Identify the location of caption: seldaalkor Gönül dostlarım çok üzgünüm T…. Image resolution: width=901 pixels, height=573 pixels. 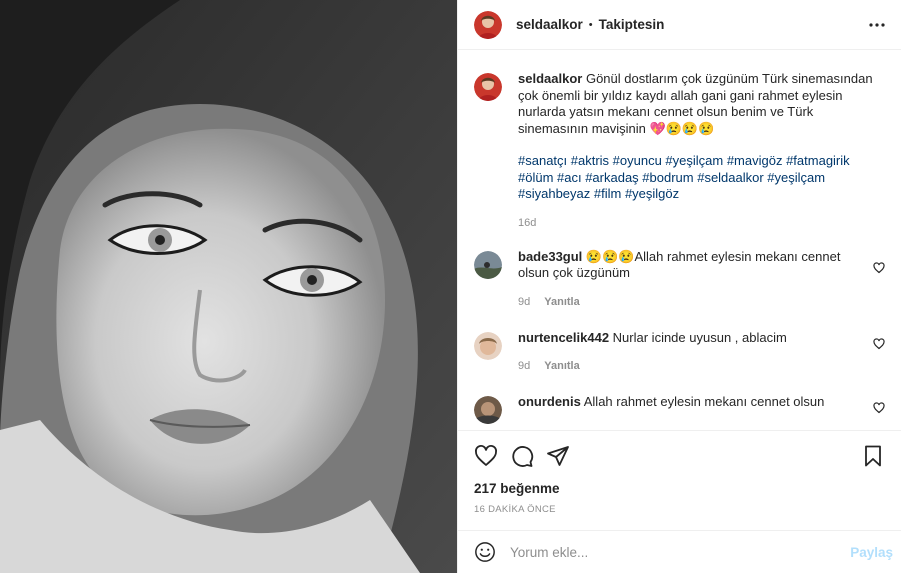
(679, 150).